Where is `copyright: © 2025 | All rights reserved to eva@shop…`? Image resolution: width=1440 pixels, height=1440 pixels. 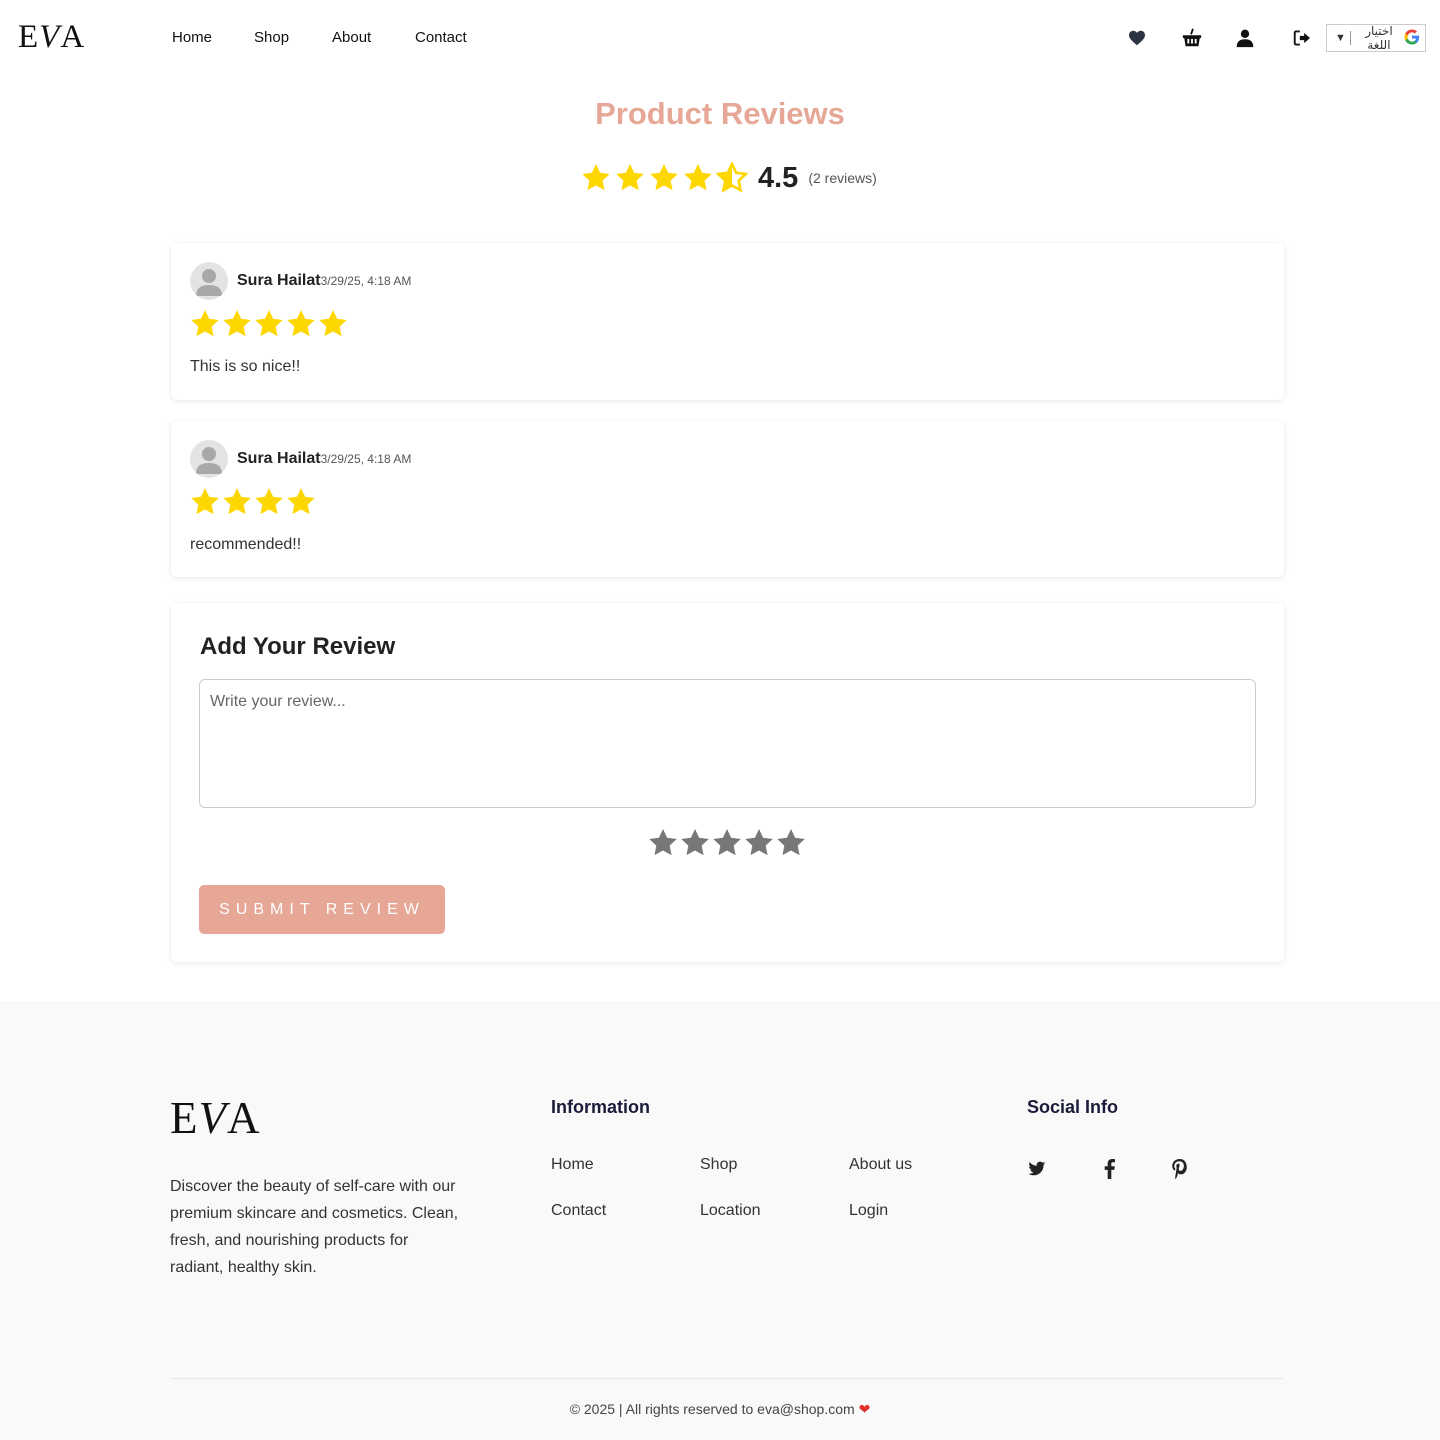
copyright: © 2025 | All rights reserved to eva@shop… is located at coordinates (720, 1409).